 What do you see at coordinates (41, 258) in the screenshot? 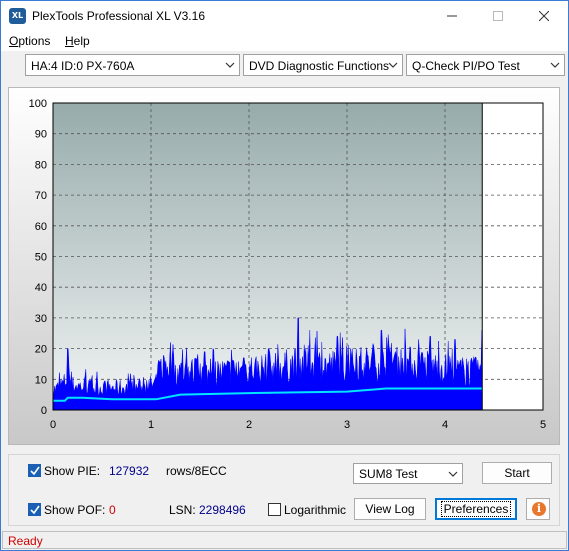
I see `y-tick-label: 50` at bounding box center [41, 258].